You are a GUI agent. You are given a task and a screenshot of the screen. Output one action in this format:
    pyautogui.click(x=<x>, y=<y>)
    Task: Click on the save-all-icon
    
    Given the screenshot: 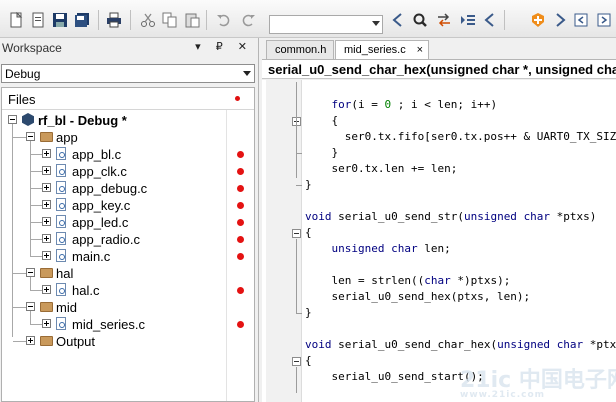 What is the action you would take?
    pyautogui.click(x=82, y=20)
    